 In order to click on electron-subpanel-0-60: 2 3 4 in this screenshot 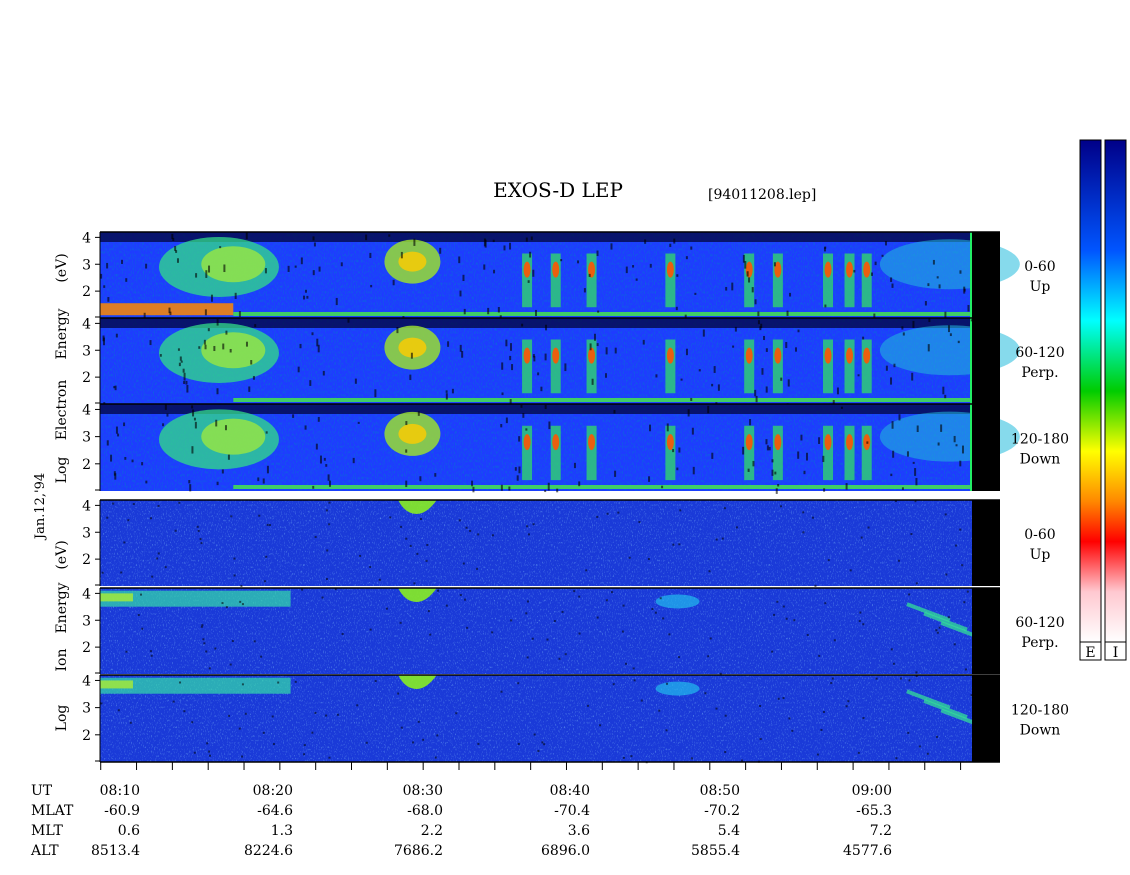, I will do `click(551, 276)`.